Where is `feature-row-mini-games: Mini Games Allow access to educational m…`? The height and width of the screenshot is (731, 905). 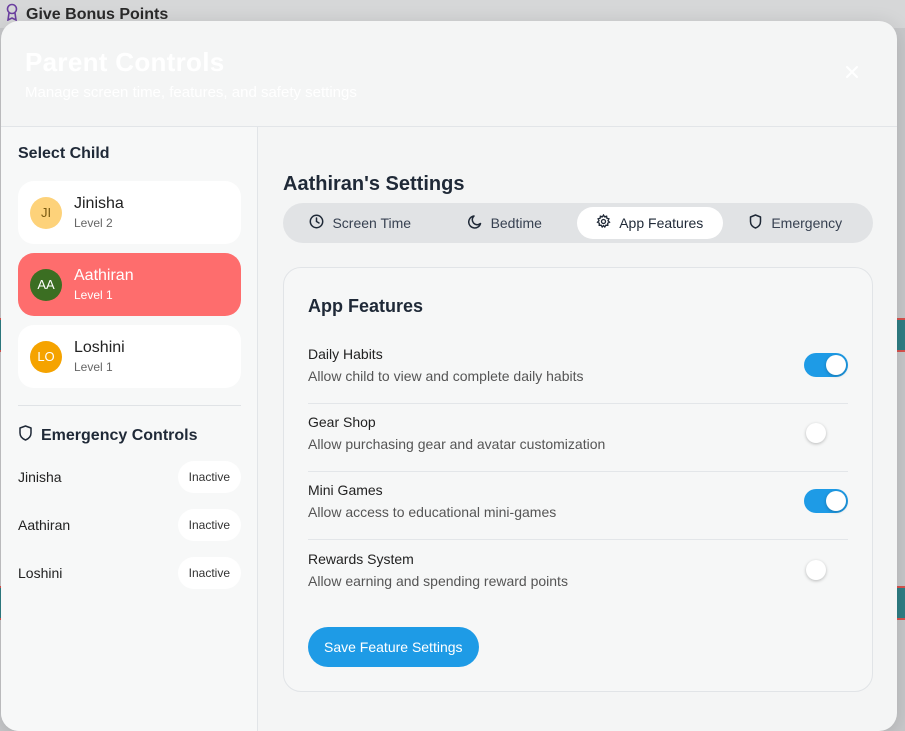 feature-row-mini-games: Mini Games Allow access to educational m… is located at coordinates (578, 501).